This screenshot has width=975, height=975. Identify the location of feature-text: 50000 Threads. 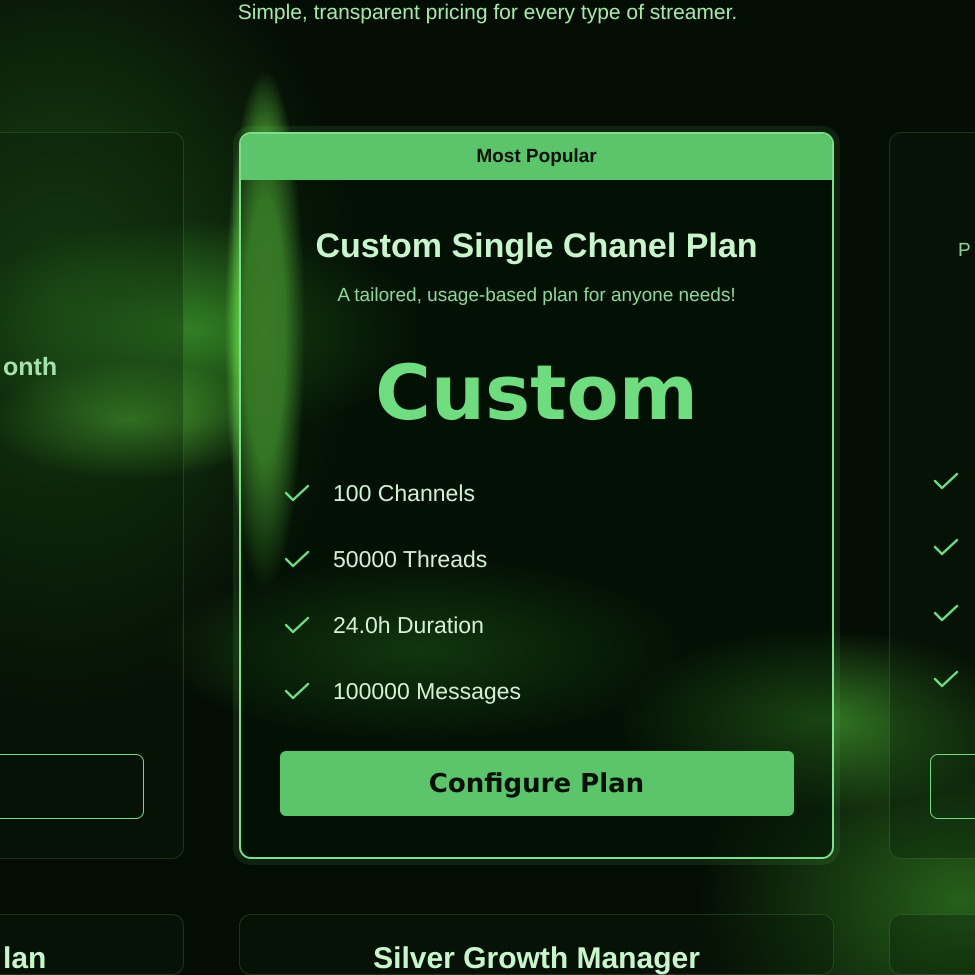
(410, 559).